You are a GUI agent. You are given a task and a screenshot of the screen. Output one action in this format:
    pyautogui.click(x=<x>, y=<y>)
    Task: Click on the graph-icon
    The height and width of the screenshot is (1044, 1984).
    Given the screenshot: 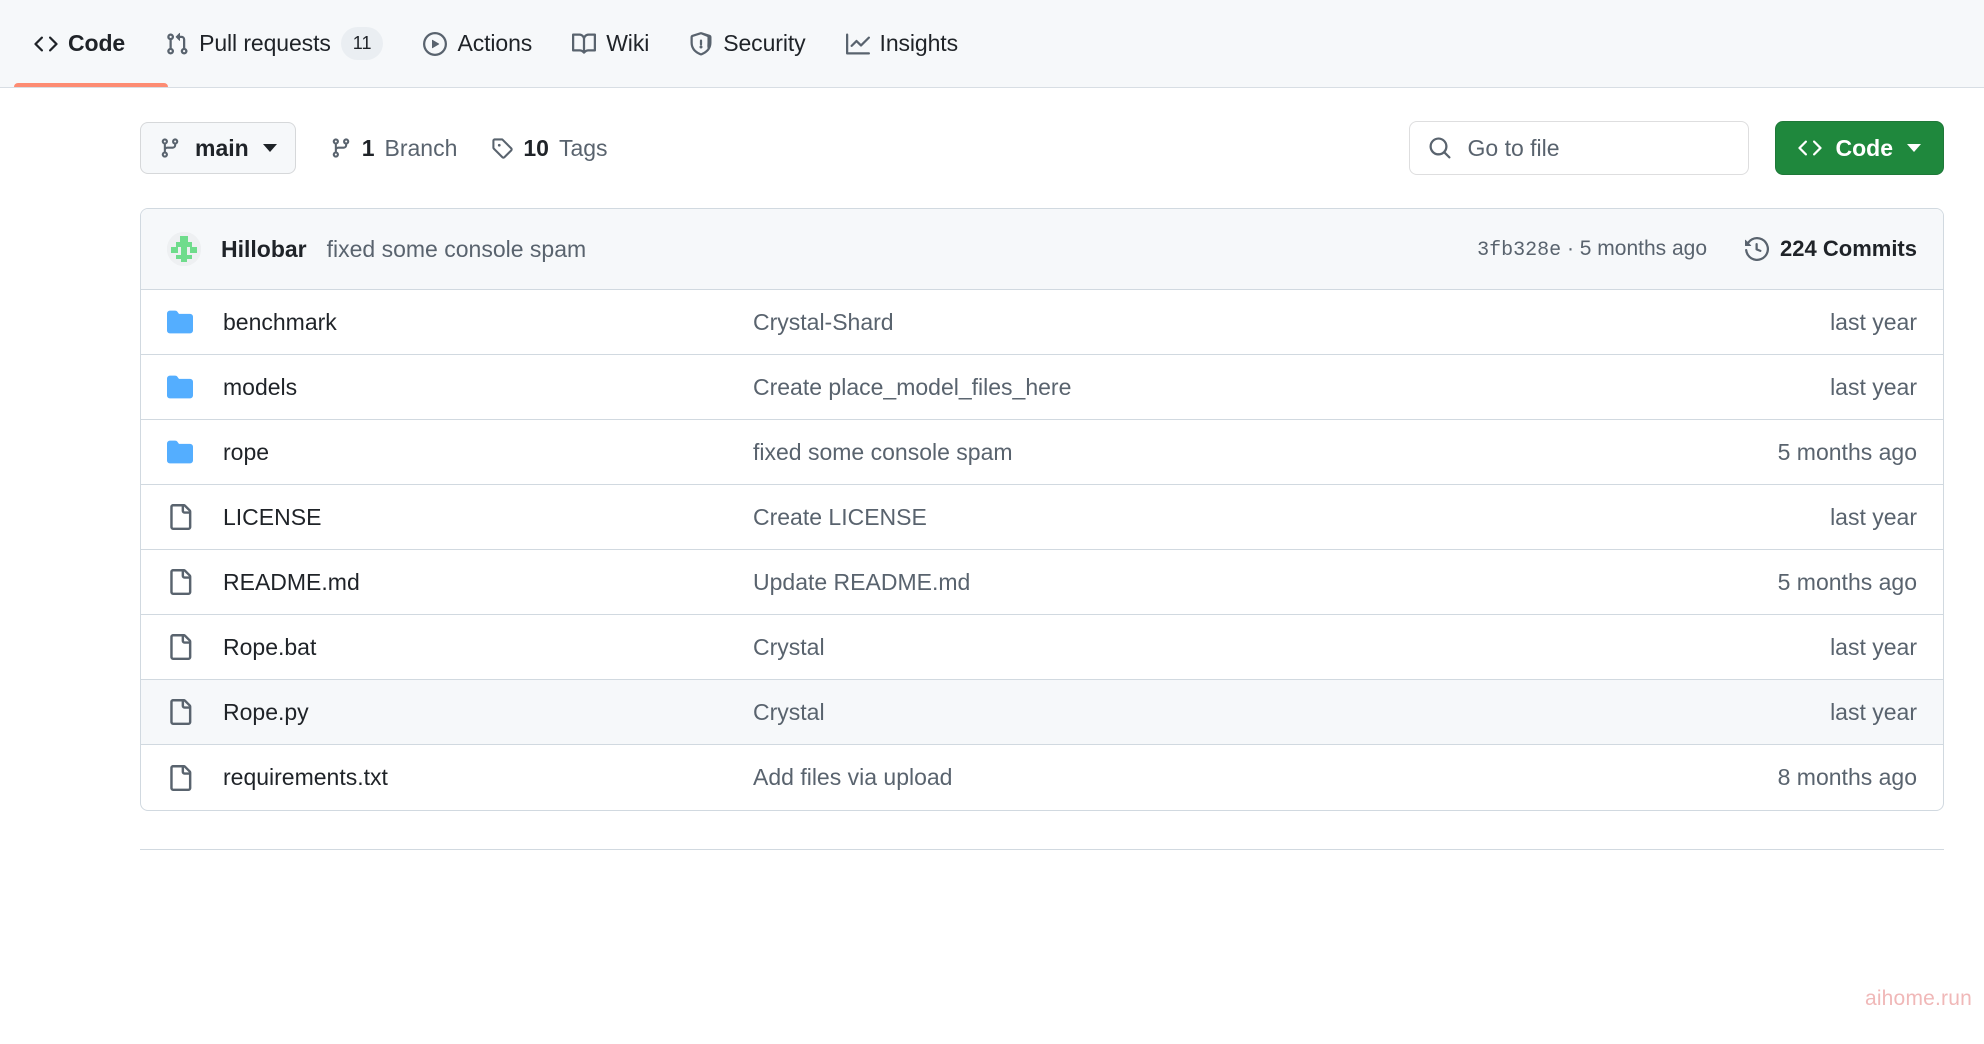 What is the action you would take?
    pyautogui.click(x=857, y=44)
    